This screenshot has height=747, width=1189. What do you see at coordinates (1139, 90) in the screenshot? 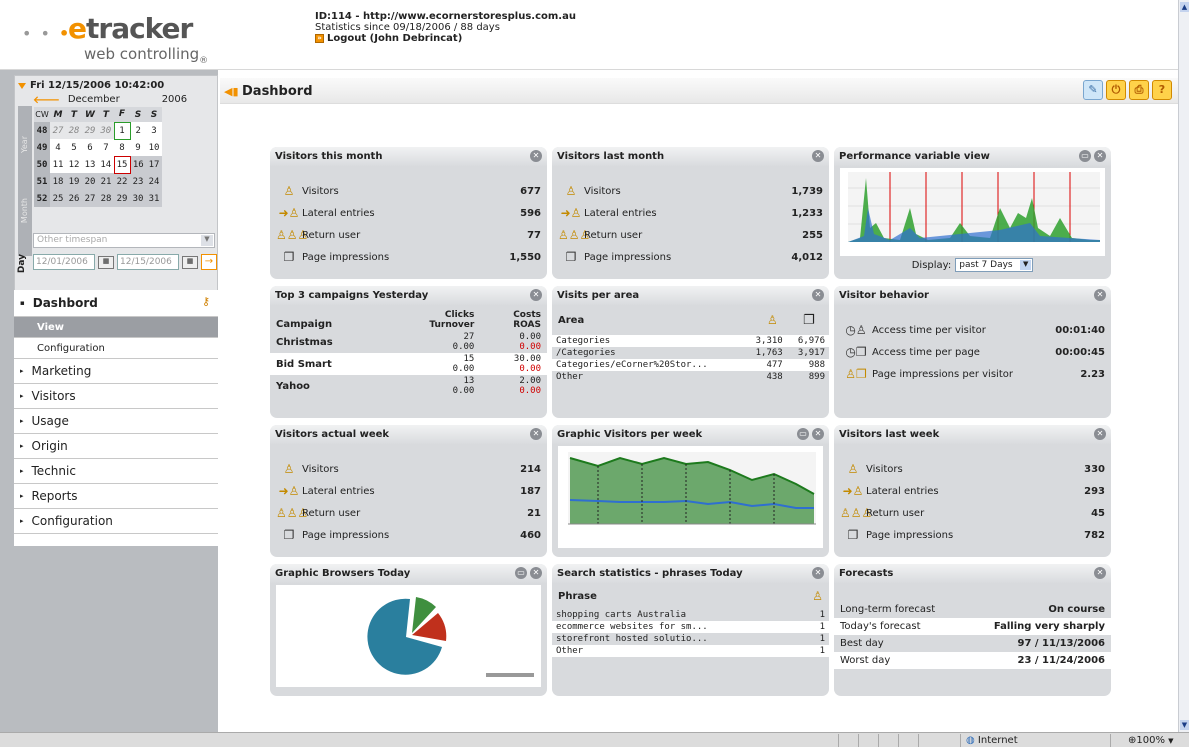
I see `print-icon: ⎙` at bounding box center [1139, 90].